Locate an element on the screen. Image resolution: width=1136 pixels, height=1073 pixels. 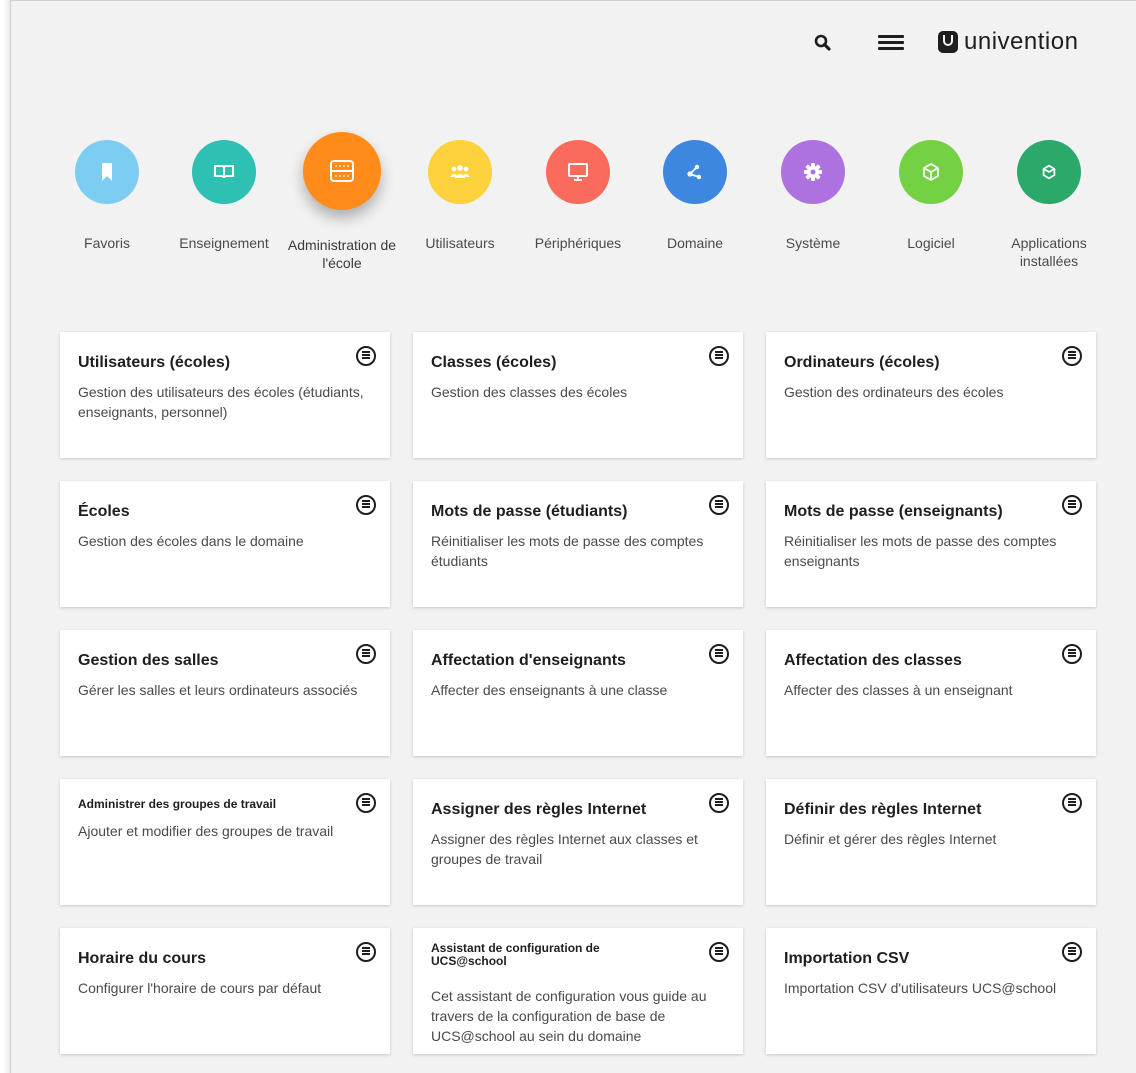
tile-title: Classes (écoles) is located at coordinates (494, 362).